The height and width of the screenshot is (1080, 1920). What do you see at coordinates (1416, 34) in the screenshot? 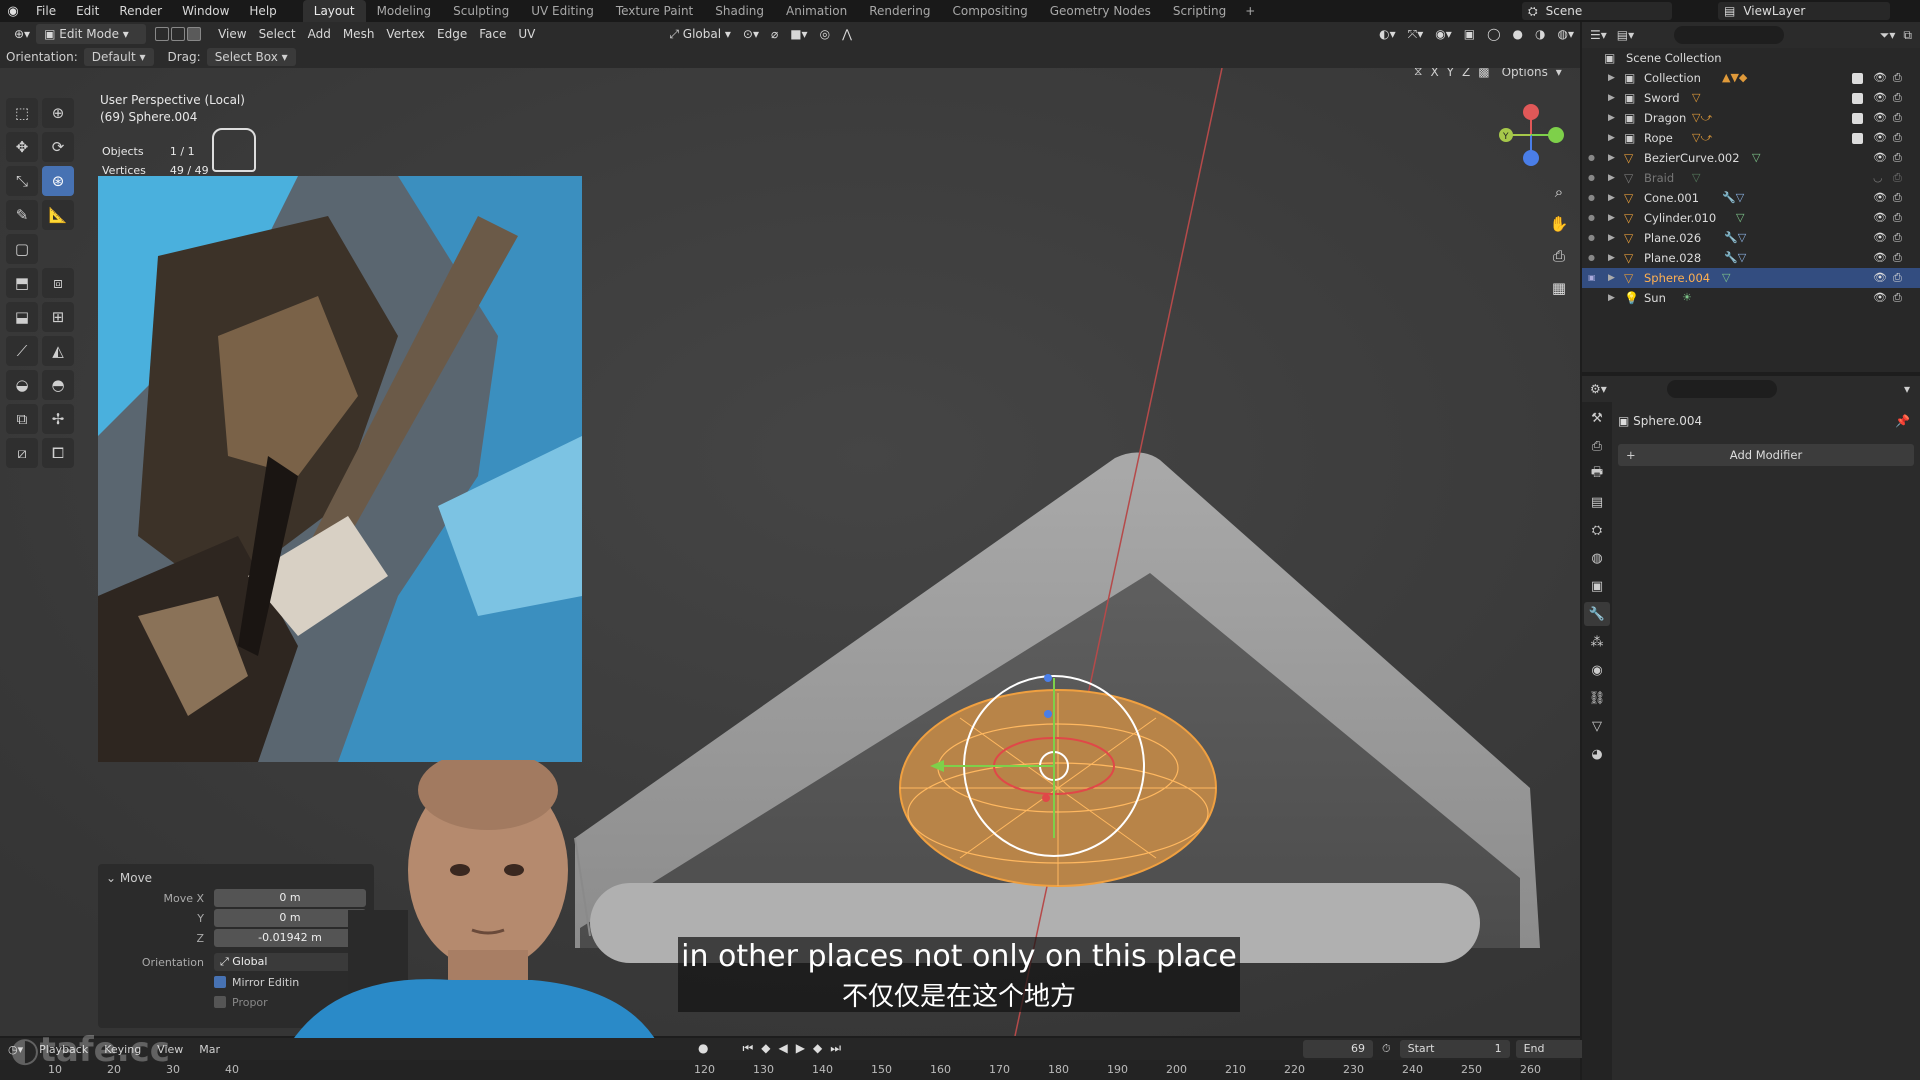
I see `gizmo-toggle-icon: ⤧▾` at bounding box center [1416, 34].